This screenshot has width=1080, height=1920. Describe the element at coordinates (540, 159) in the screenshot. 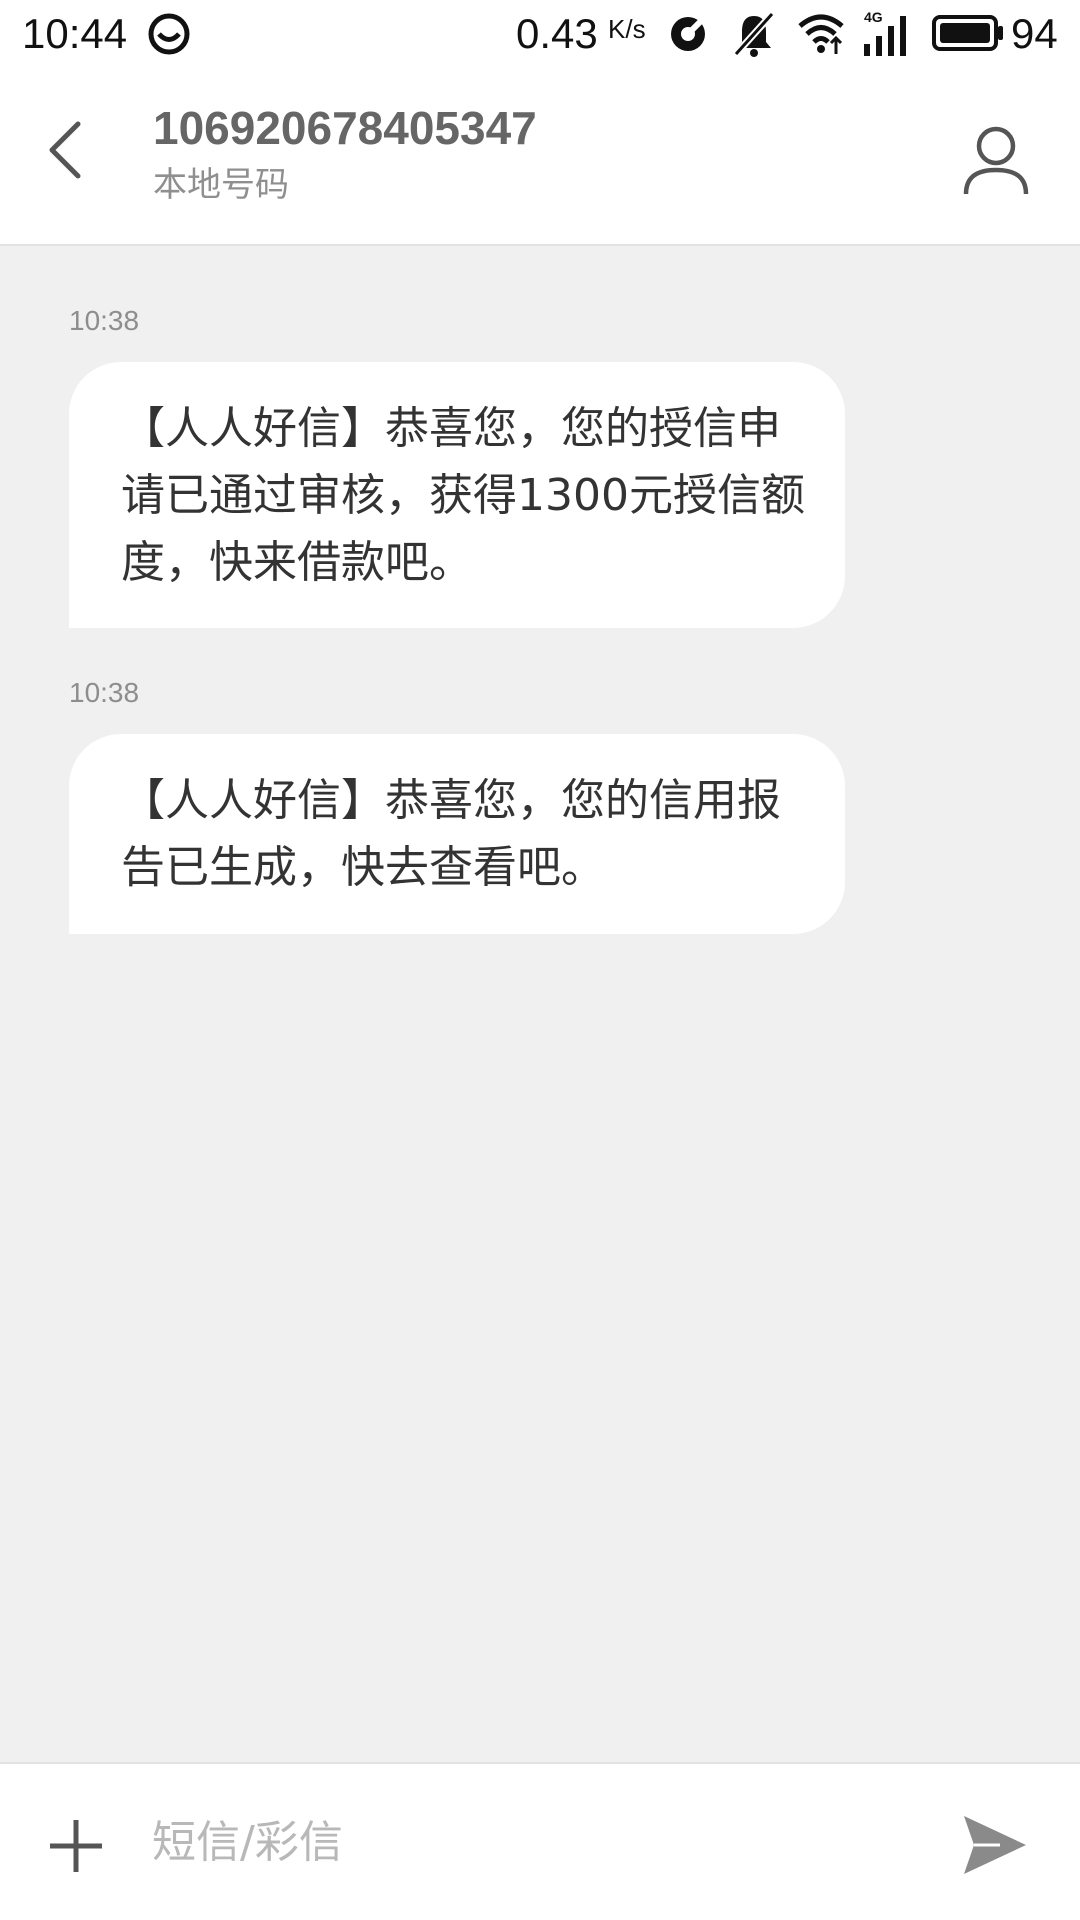

I see `conversation-header: 106920678405347 本地号码` at that location.